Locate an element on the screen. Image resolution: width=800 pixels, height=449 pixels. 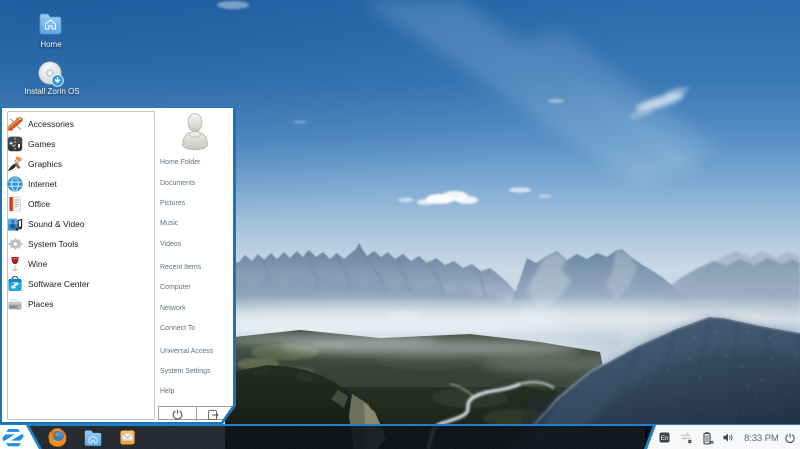
svg-text: En is located at coordinates (664, 439).